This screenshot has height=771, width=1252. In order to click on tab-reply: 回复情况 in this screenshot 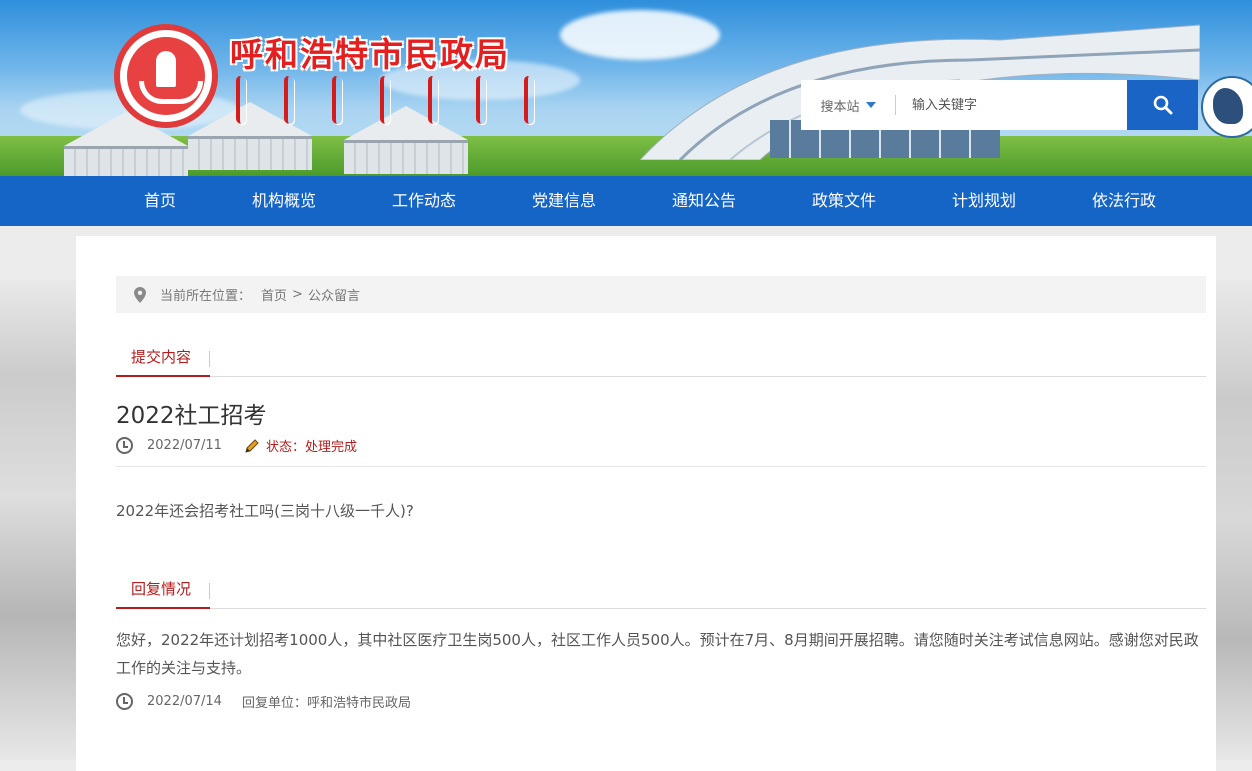, I will do `click(163, 591)`.